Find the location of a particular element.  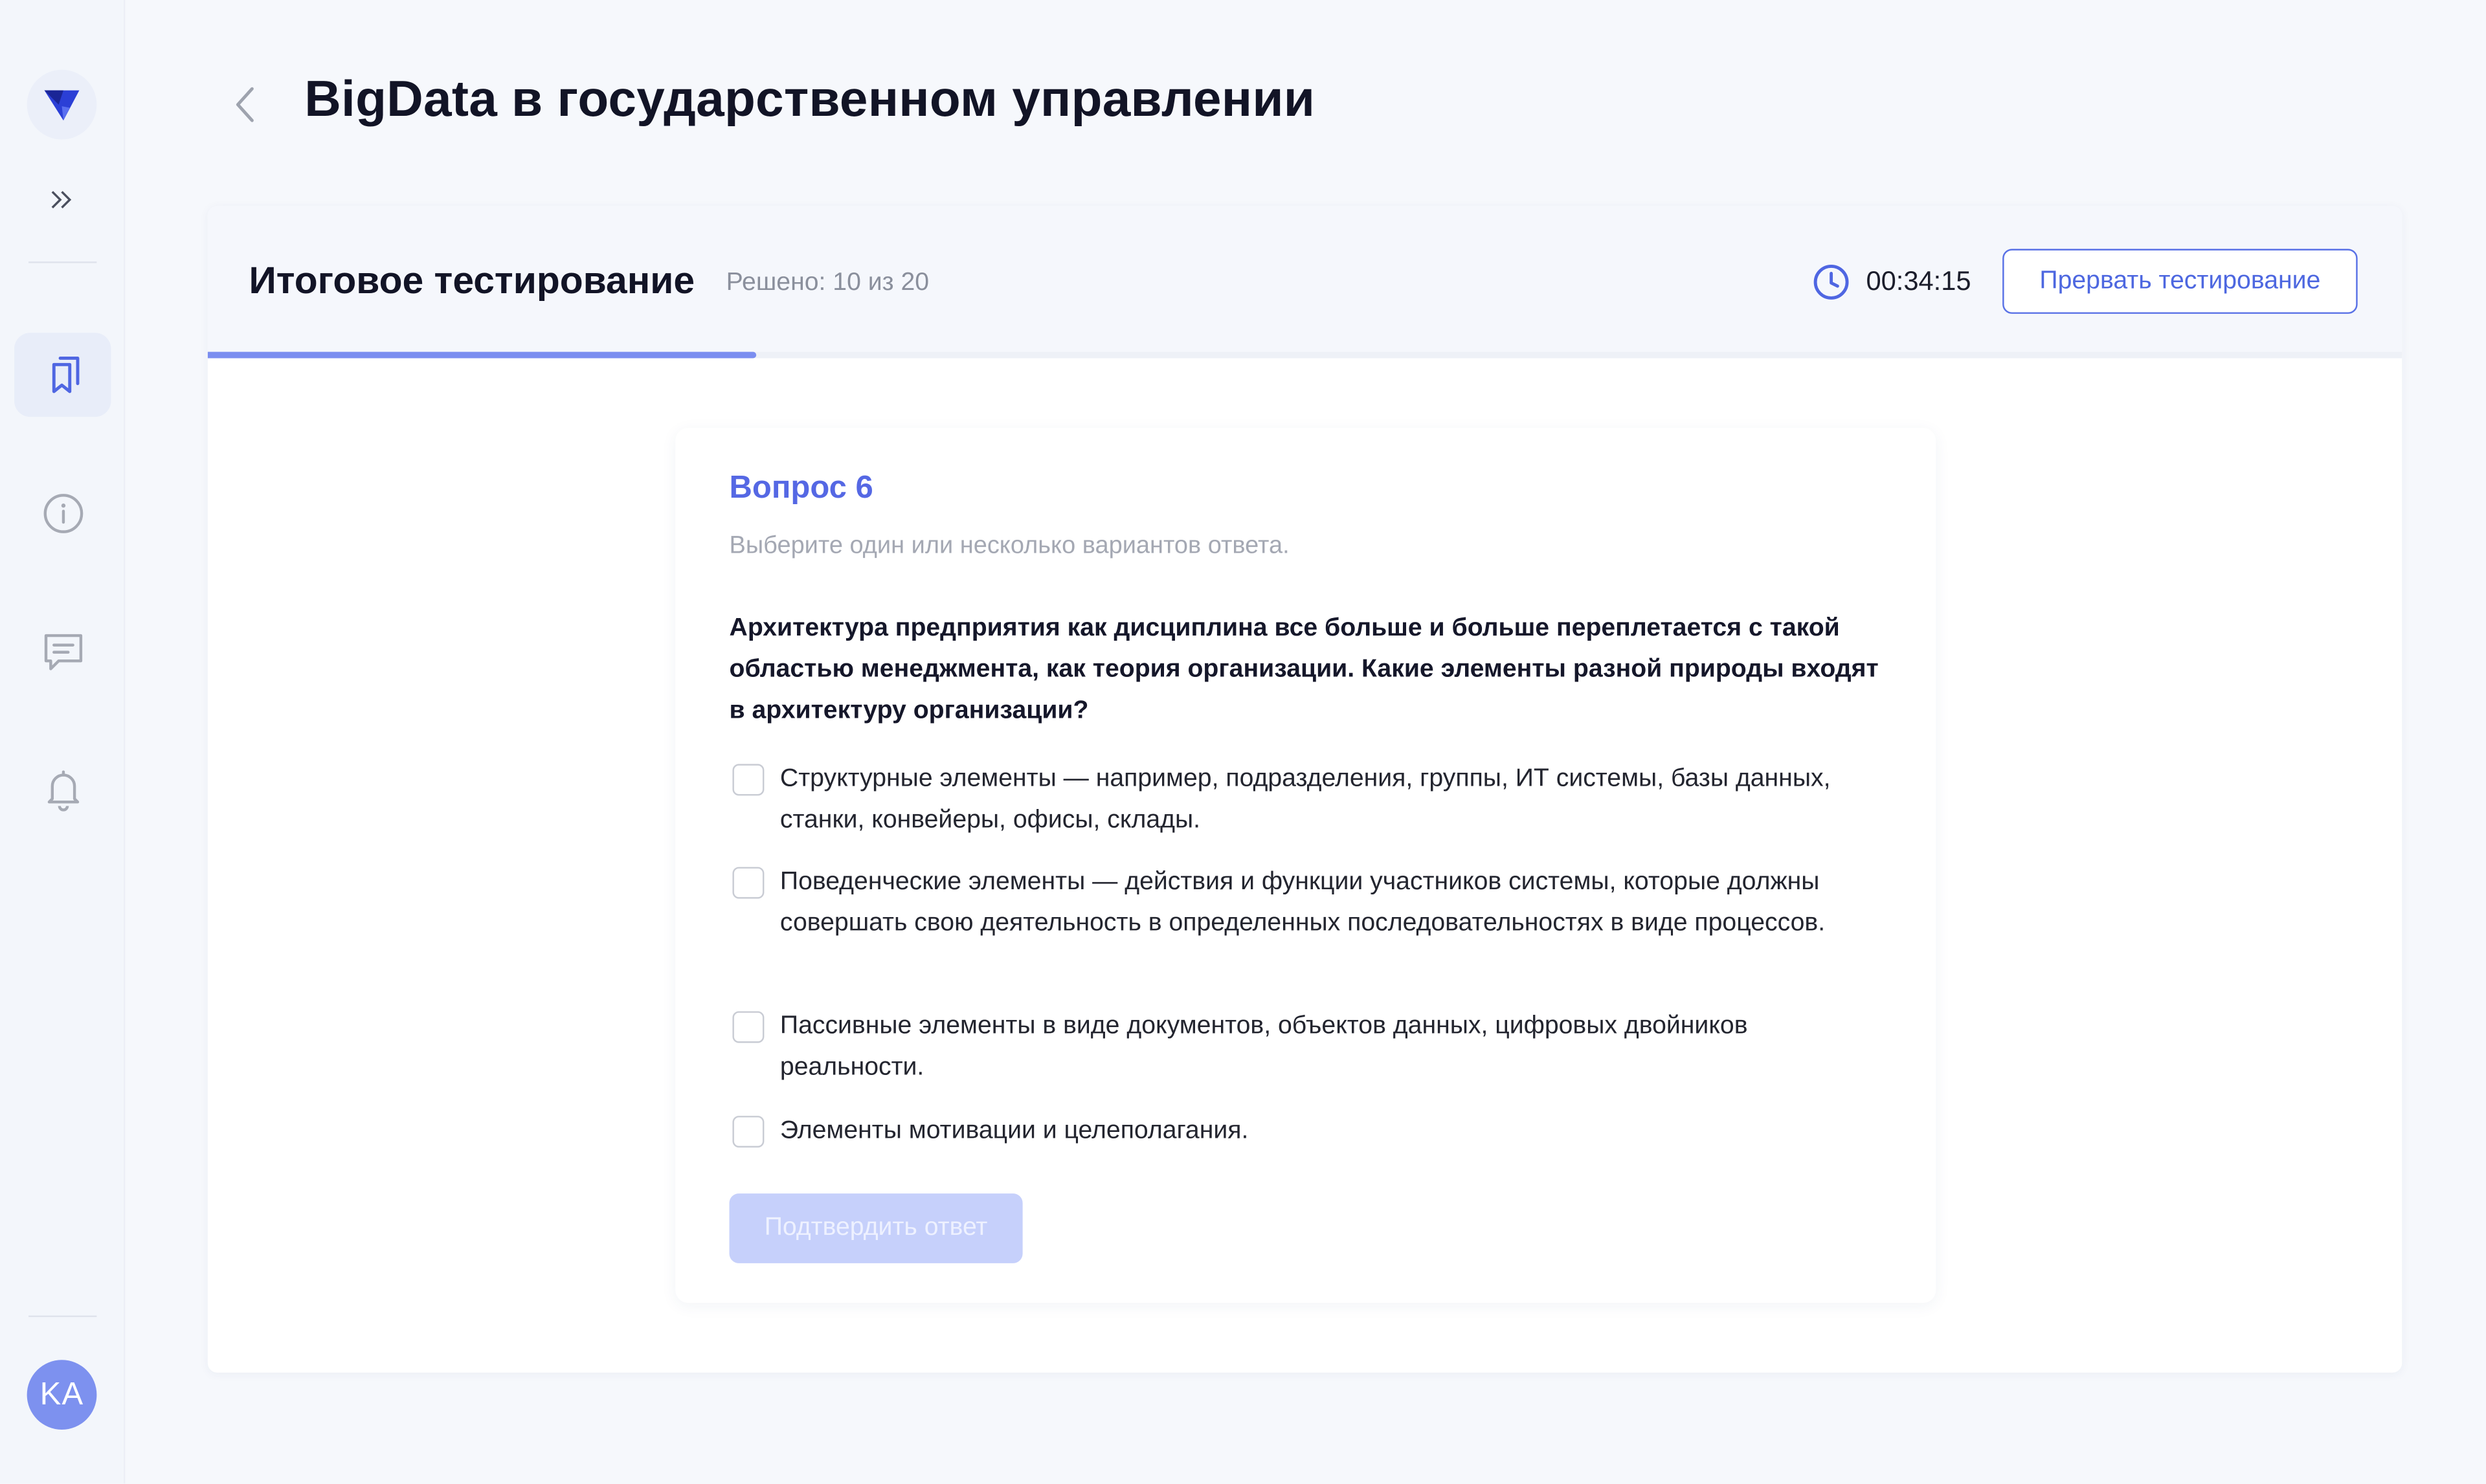

sidebar-item-courses is located at coordinates (62, 375).